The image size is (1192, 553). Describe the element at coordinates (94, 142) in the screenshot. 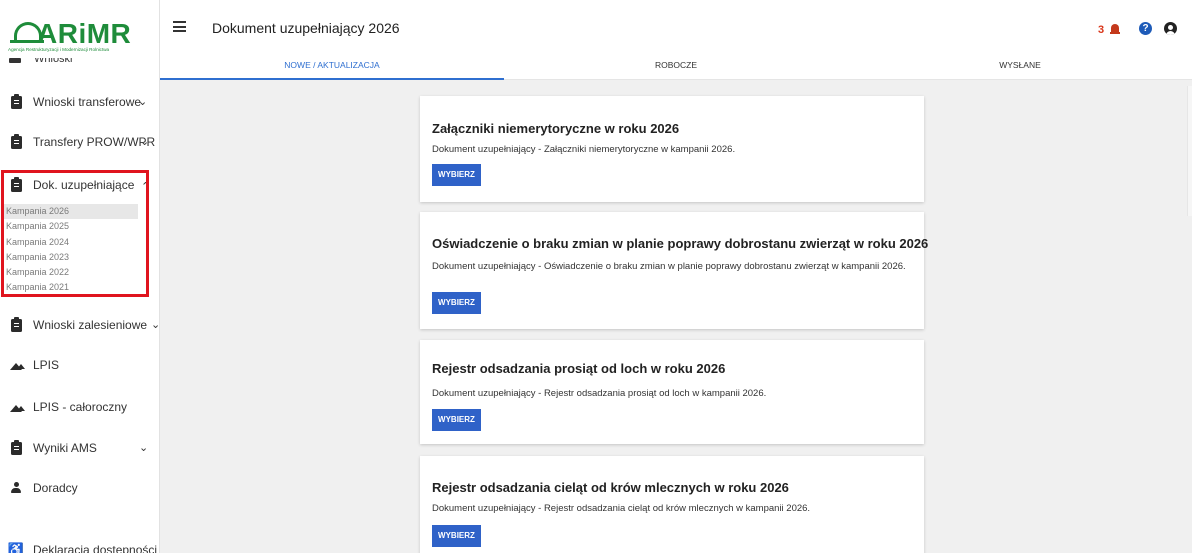

I see `sidebar-item-label: Transfery PROW/WPR` at that location.